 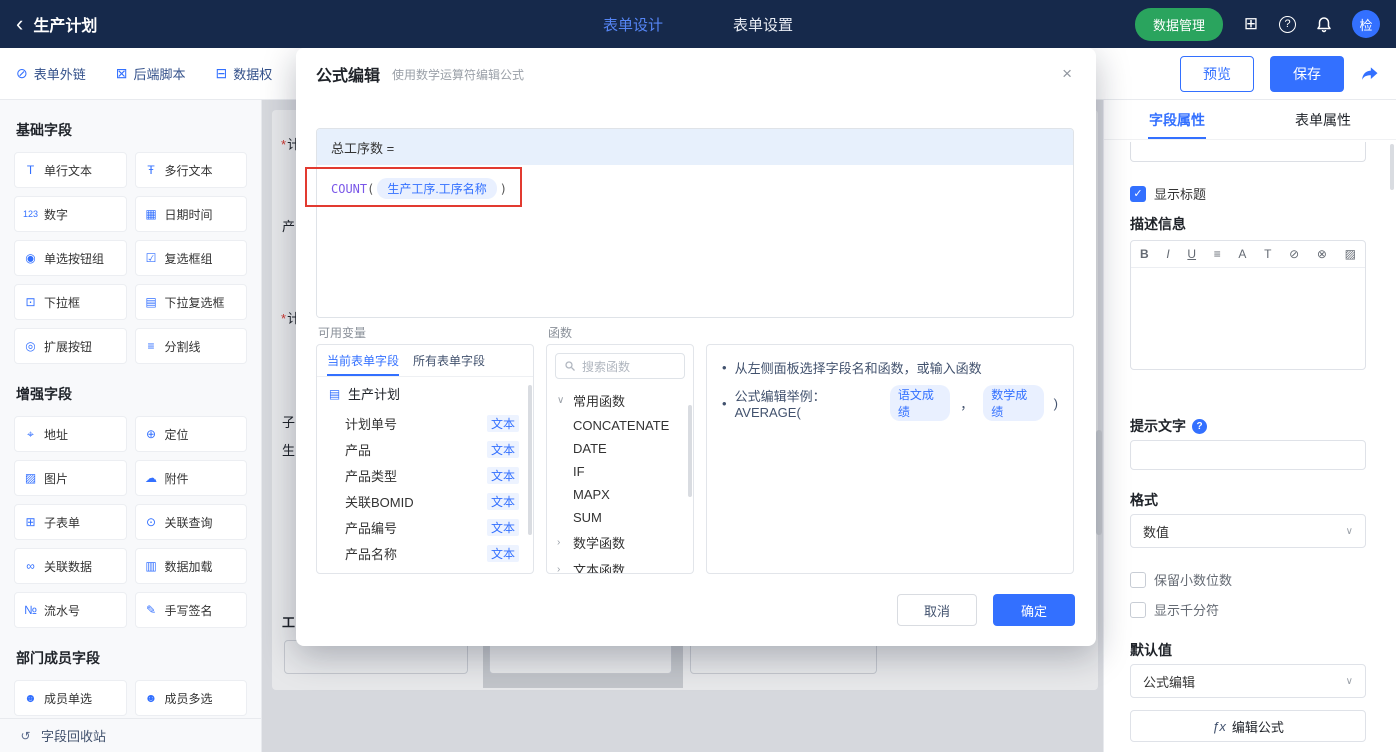 I want to click on default-value-select: 公式编辑 ∨, so click(x=1248, y=681).